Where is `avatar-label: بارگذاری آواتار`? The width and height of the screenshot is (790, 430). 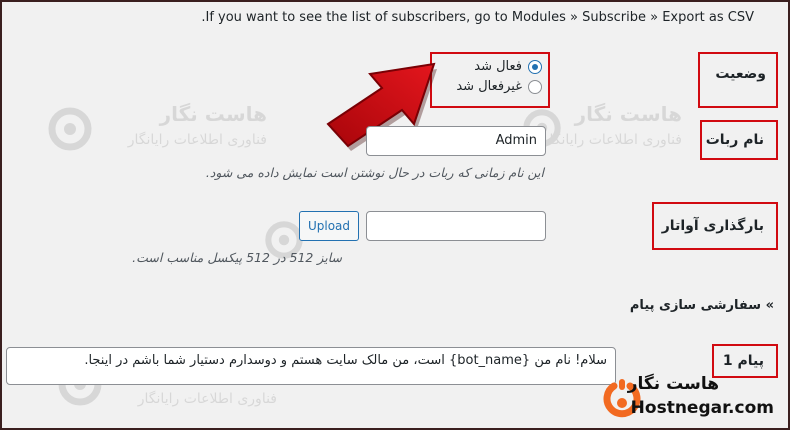
avatar-label: بارگذاری آواتار is located at coordinates (712, 226).